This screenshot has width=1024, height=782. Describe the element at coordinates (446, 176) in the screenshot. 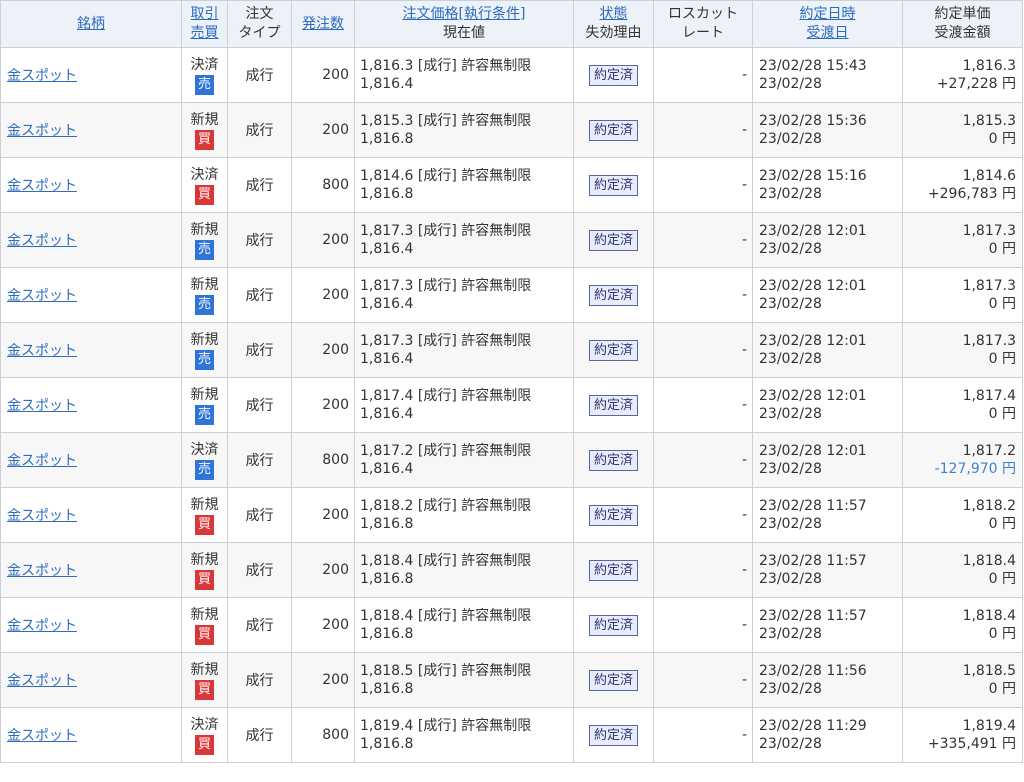

I see `order-price: 1,814.6 [成行] 許容無制限` at that location.